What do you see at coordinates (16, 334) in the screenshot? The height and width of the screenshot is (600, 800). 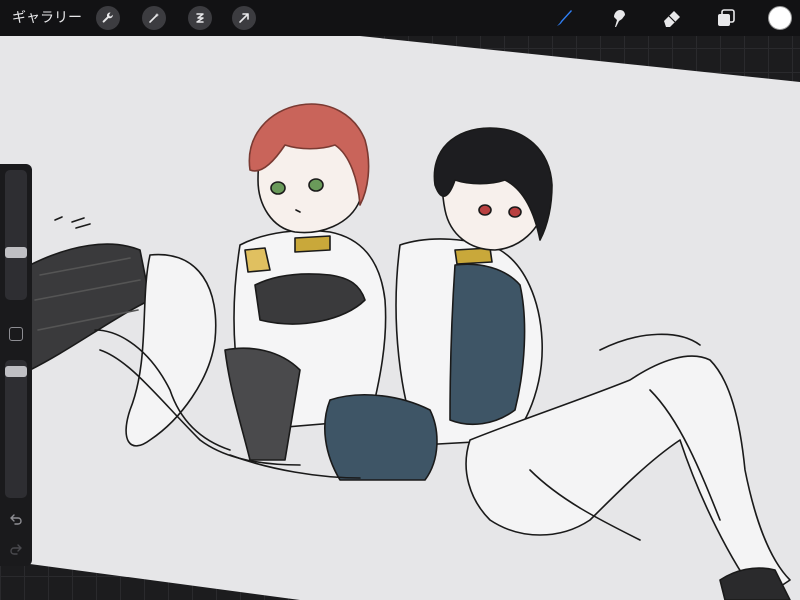 I see `modify-button` at bounding box center [16, 334].